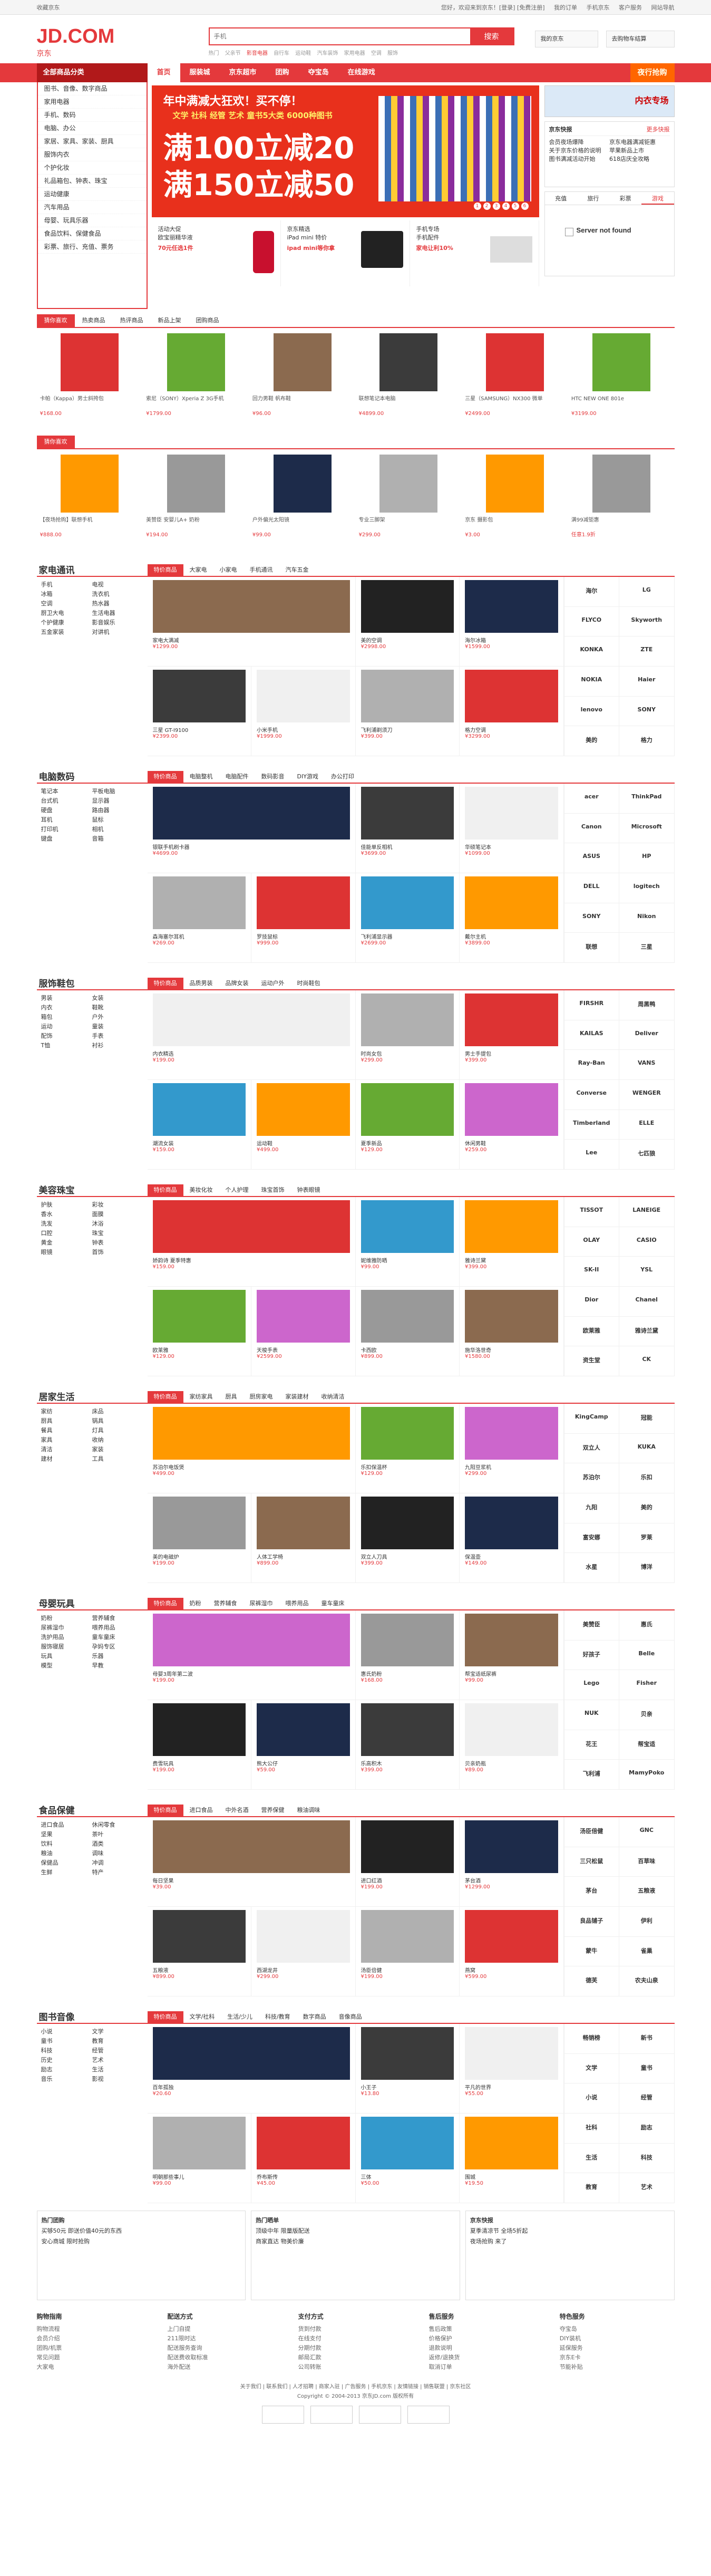  Describe the element at coordinates (118, 585) in the screenshot. I see `floor-side-link: 电视` at that location.